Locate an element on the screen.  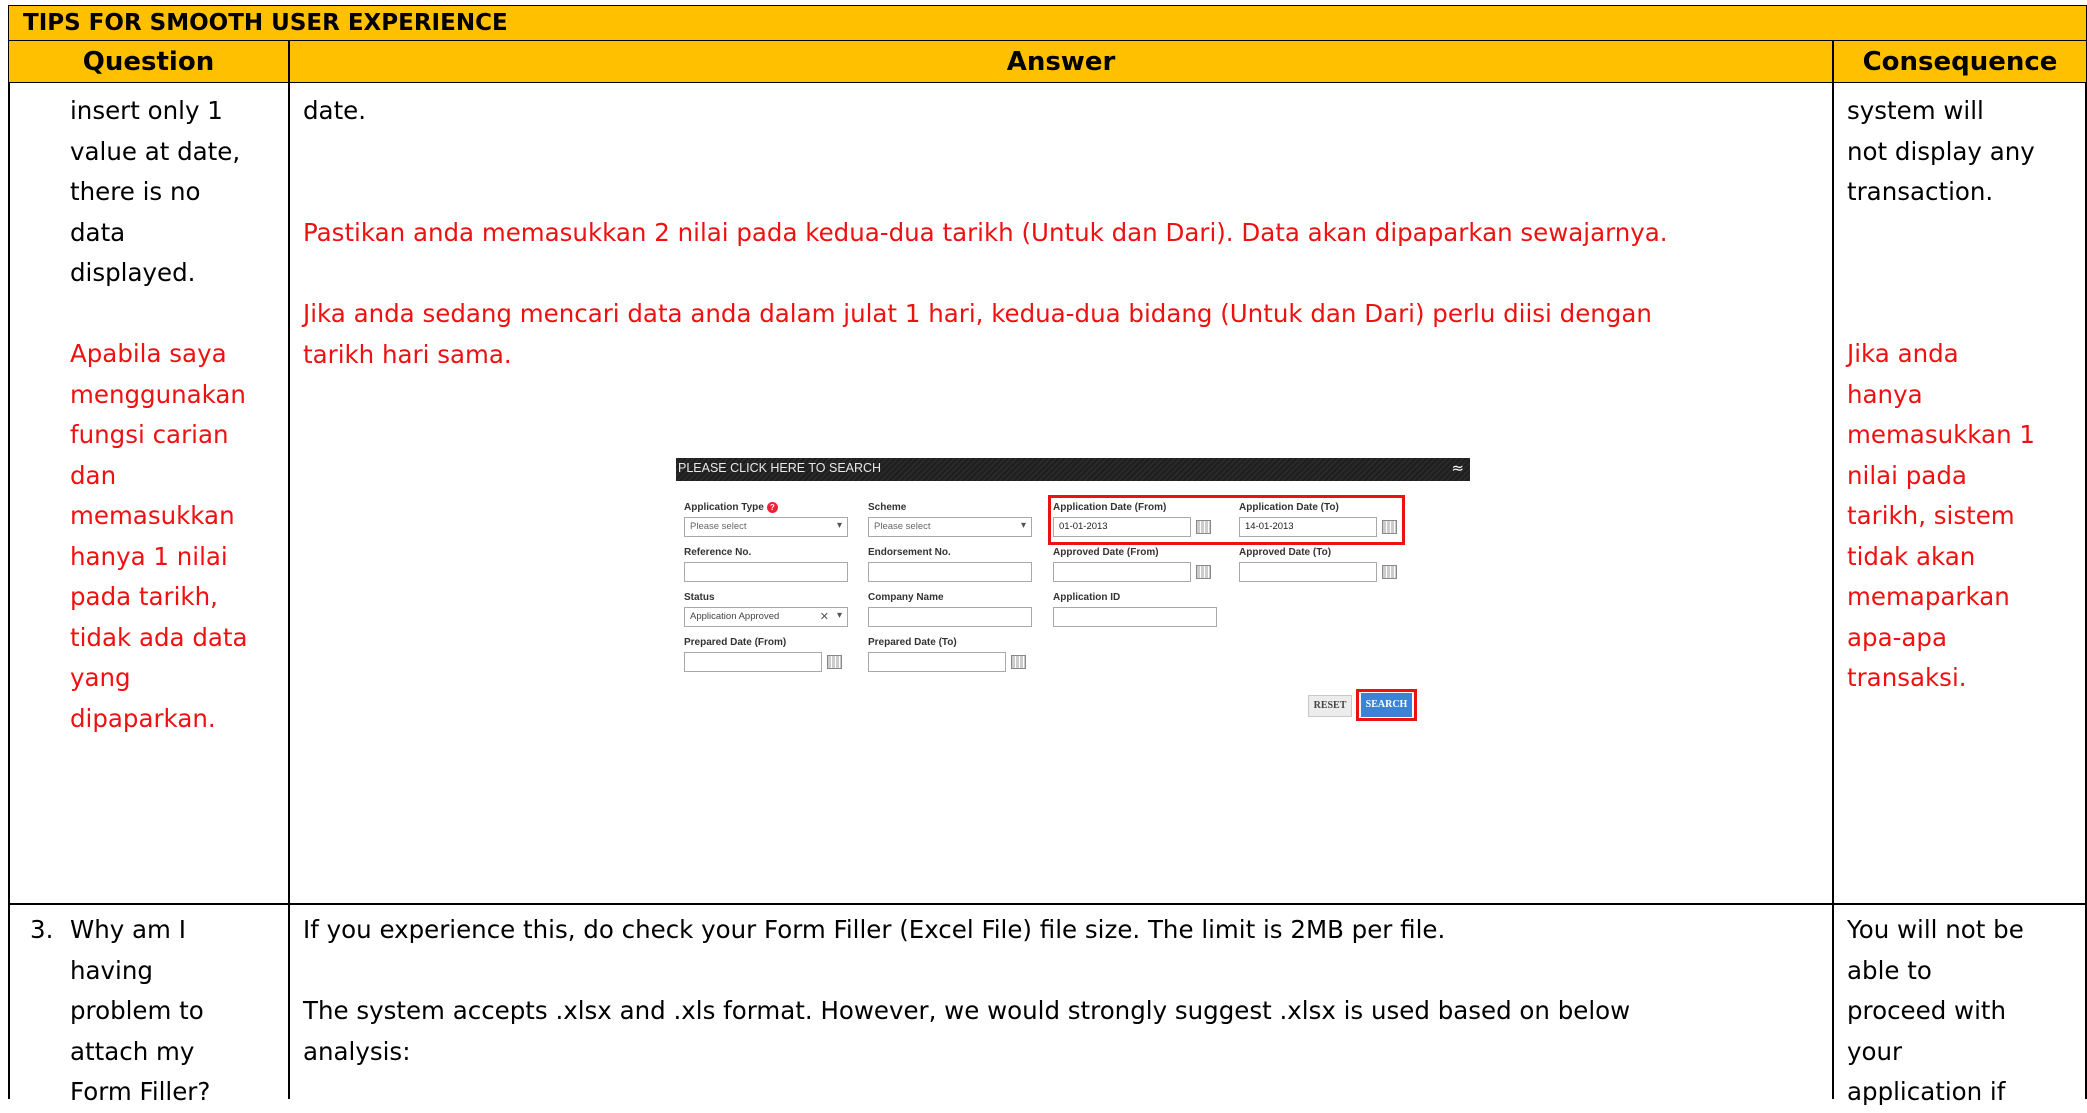
status-label: Status is located at coordinates (699, 597).